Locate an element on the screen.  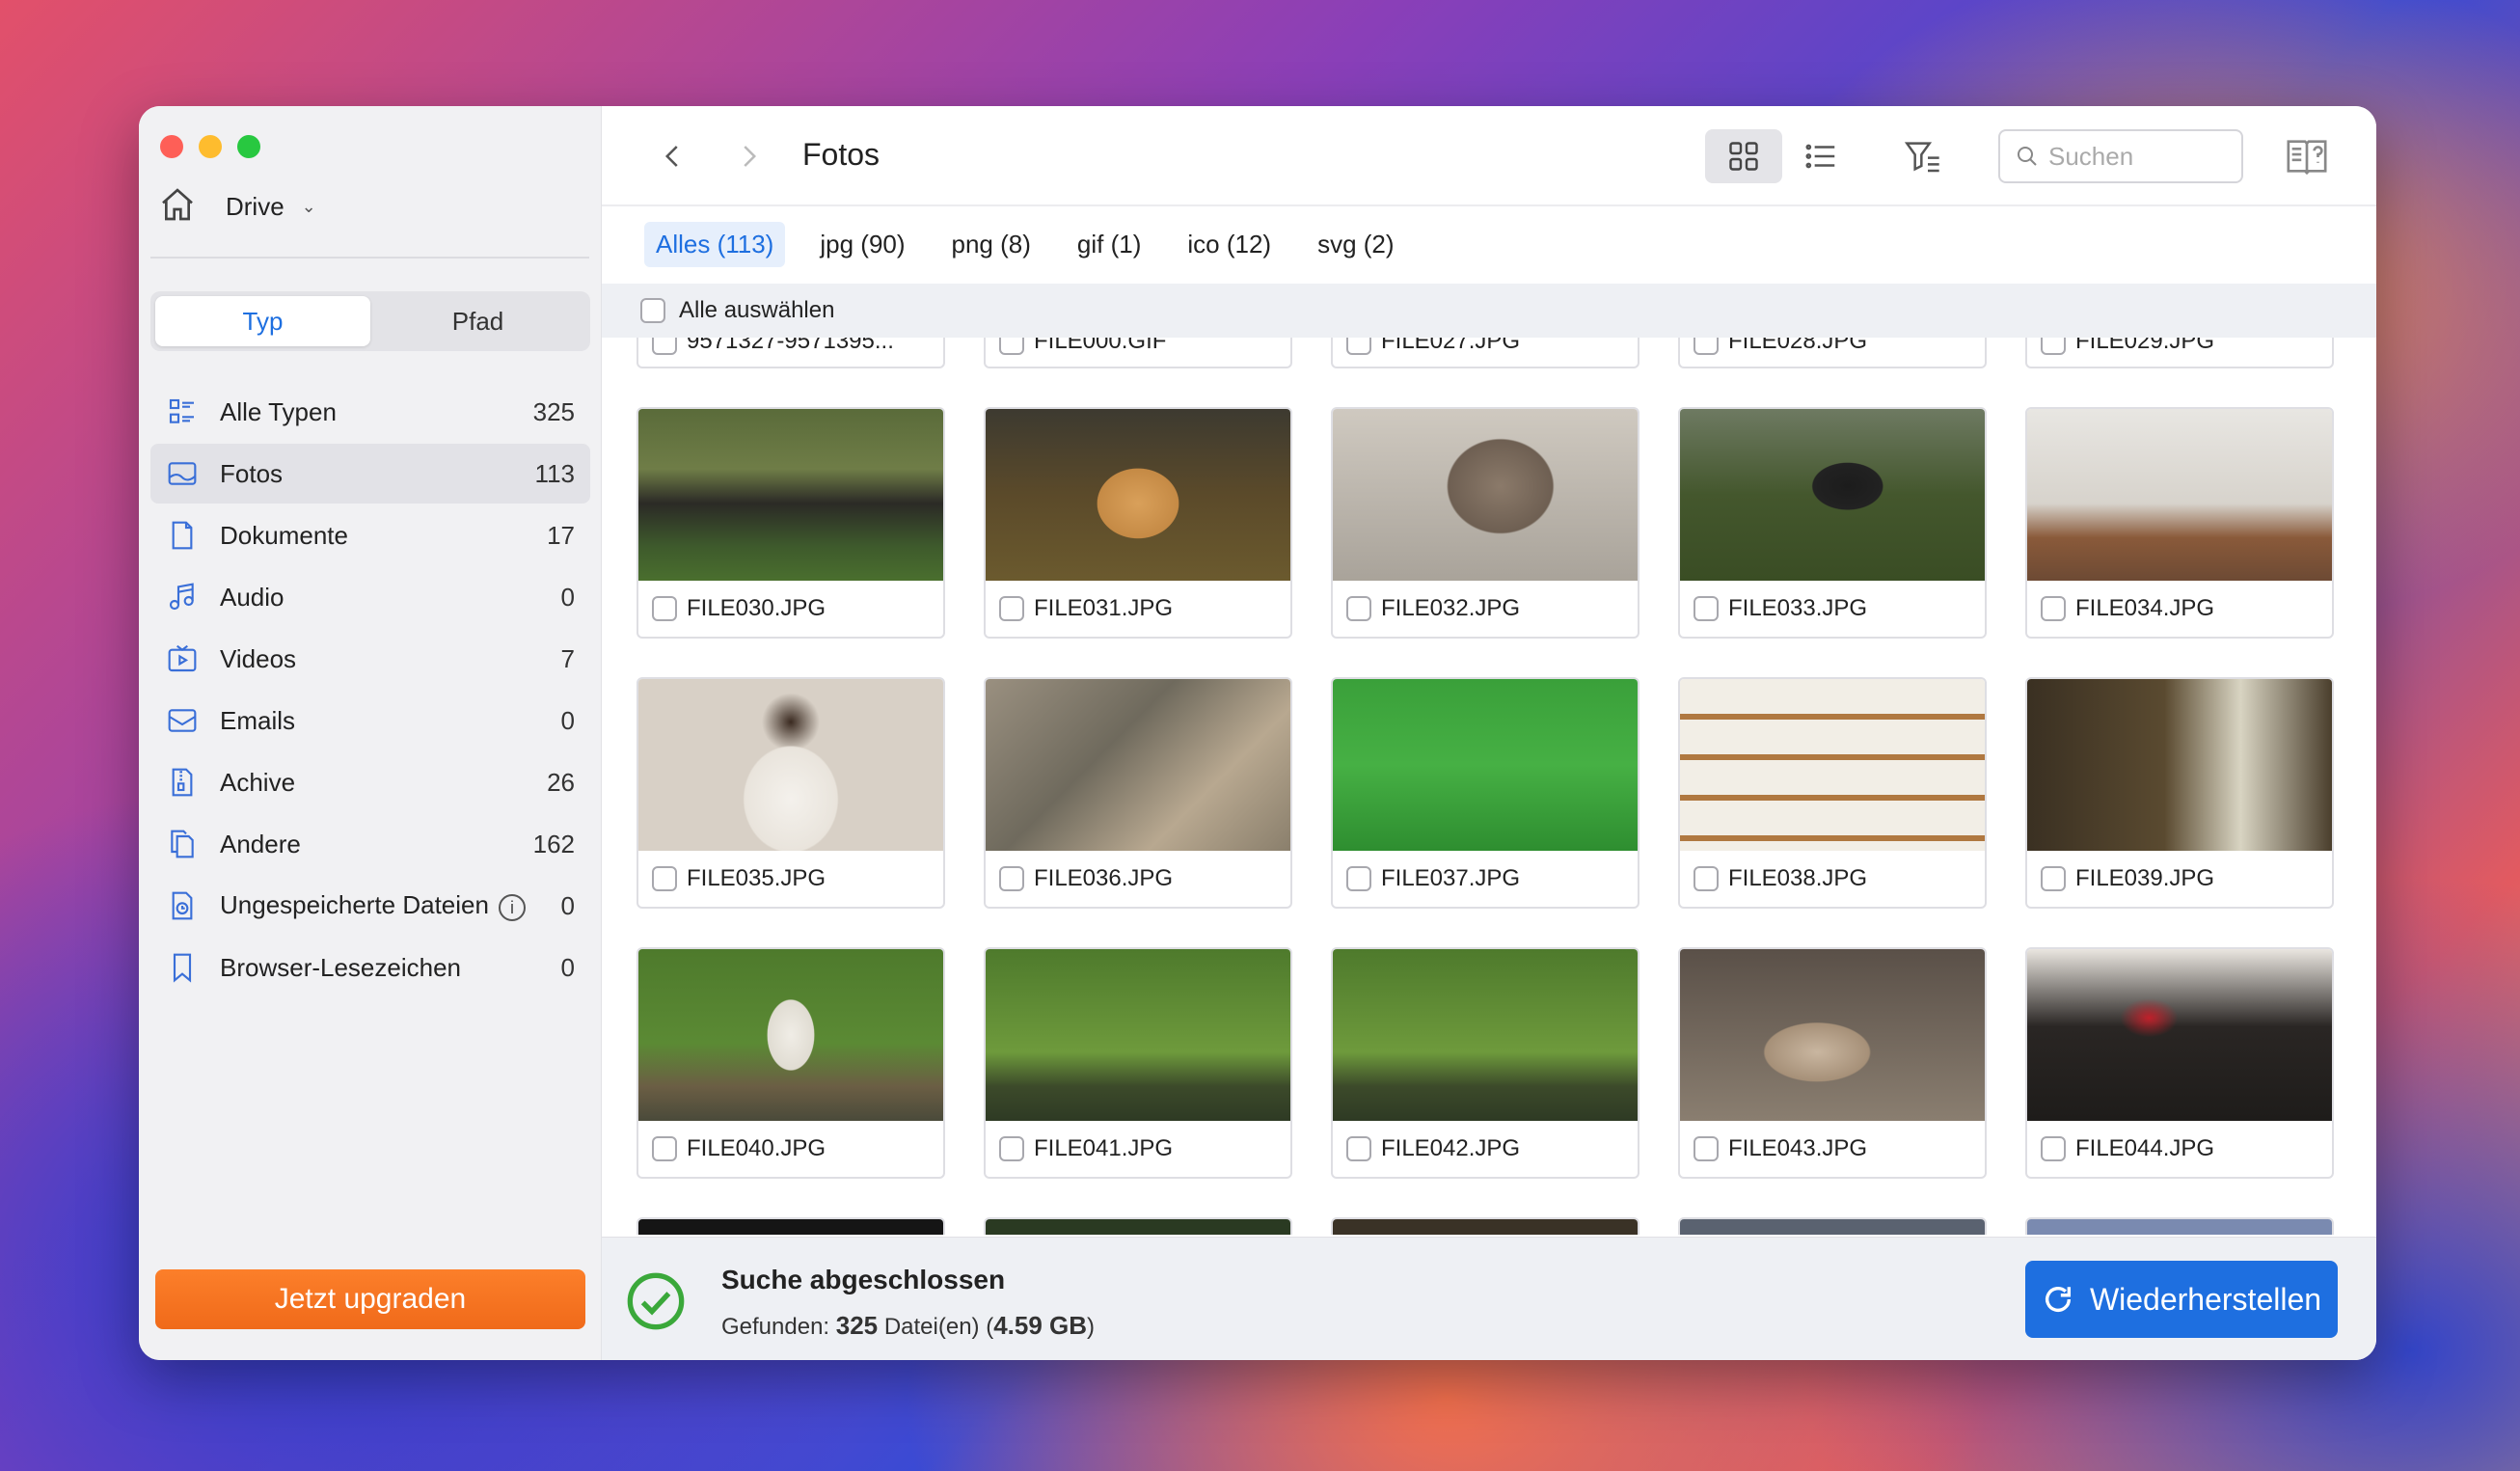
music-icon is located at coordinates (183, 597).